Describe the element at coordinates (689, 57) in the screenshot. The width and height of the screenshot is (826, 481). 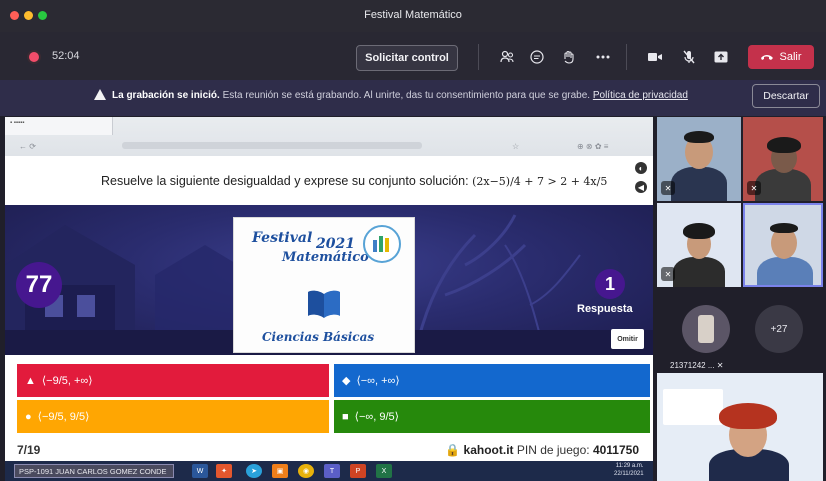
I see `mic-off-icon` at that location.